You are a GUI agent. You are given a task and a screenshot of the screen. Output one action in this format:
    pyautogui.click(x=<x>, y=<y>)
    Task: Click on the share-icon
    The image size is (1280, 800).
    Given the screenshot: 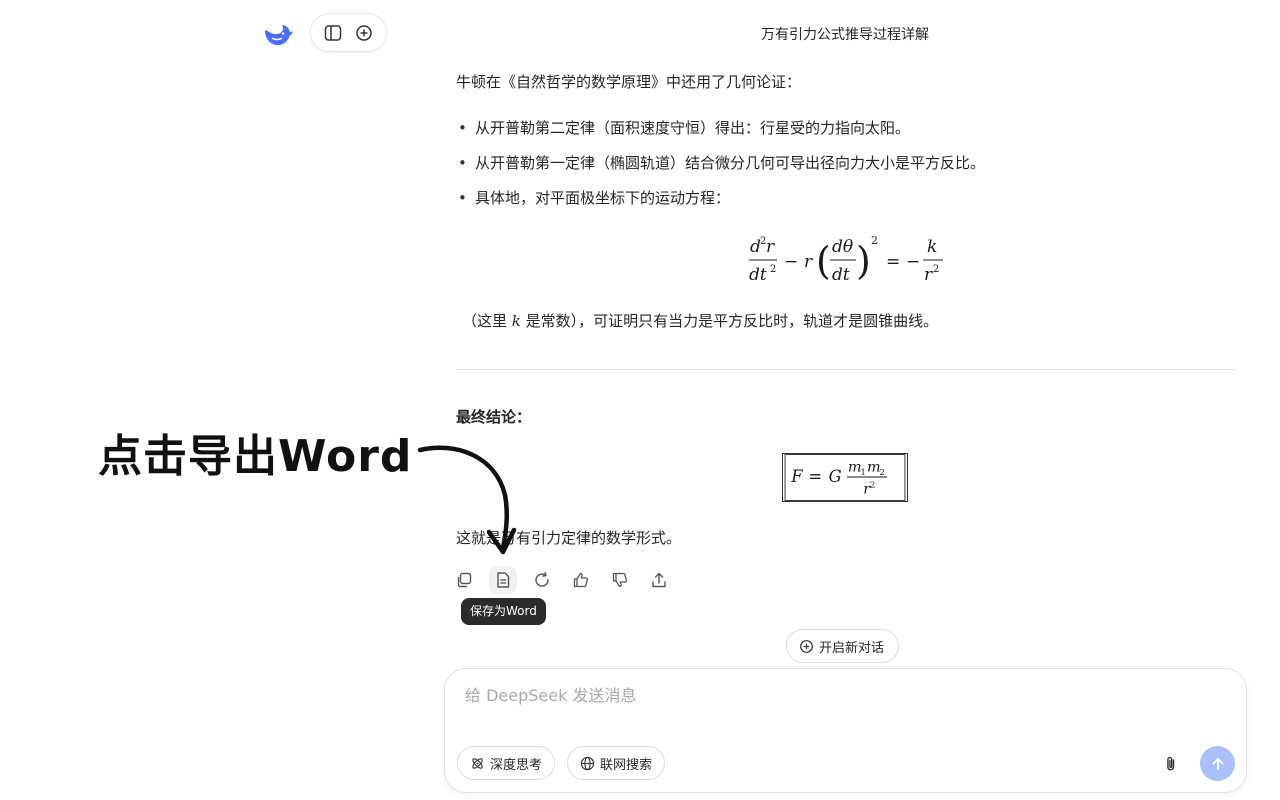 What is the action you would take?
    pyautogui.click(x=659, y=580)
    